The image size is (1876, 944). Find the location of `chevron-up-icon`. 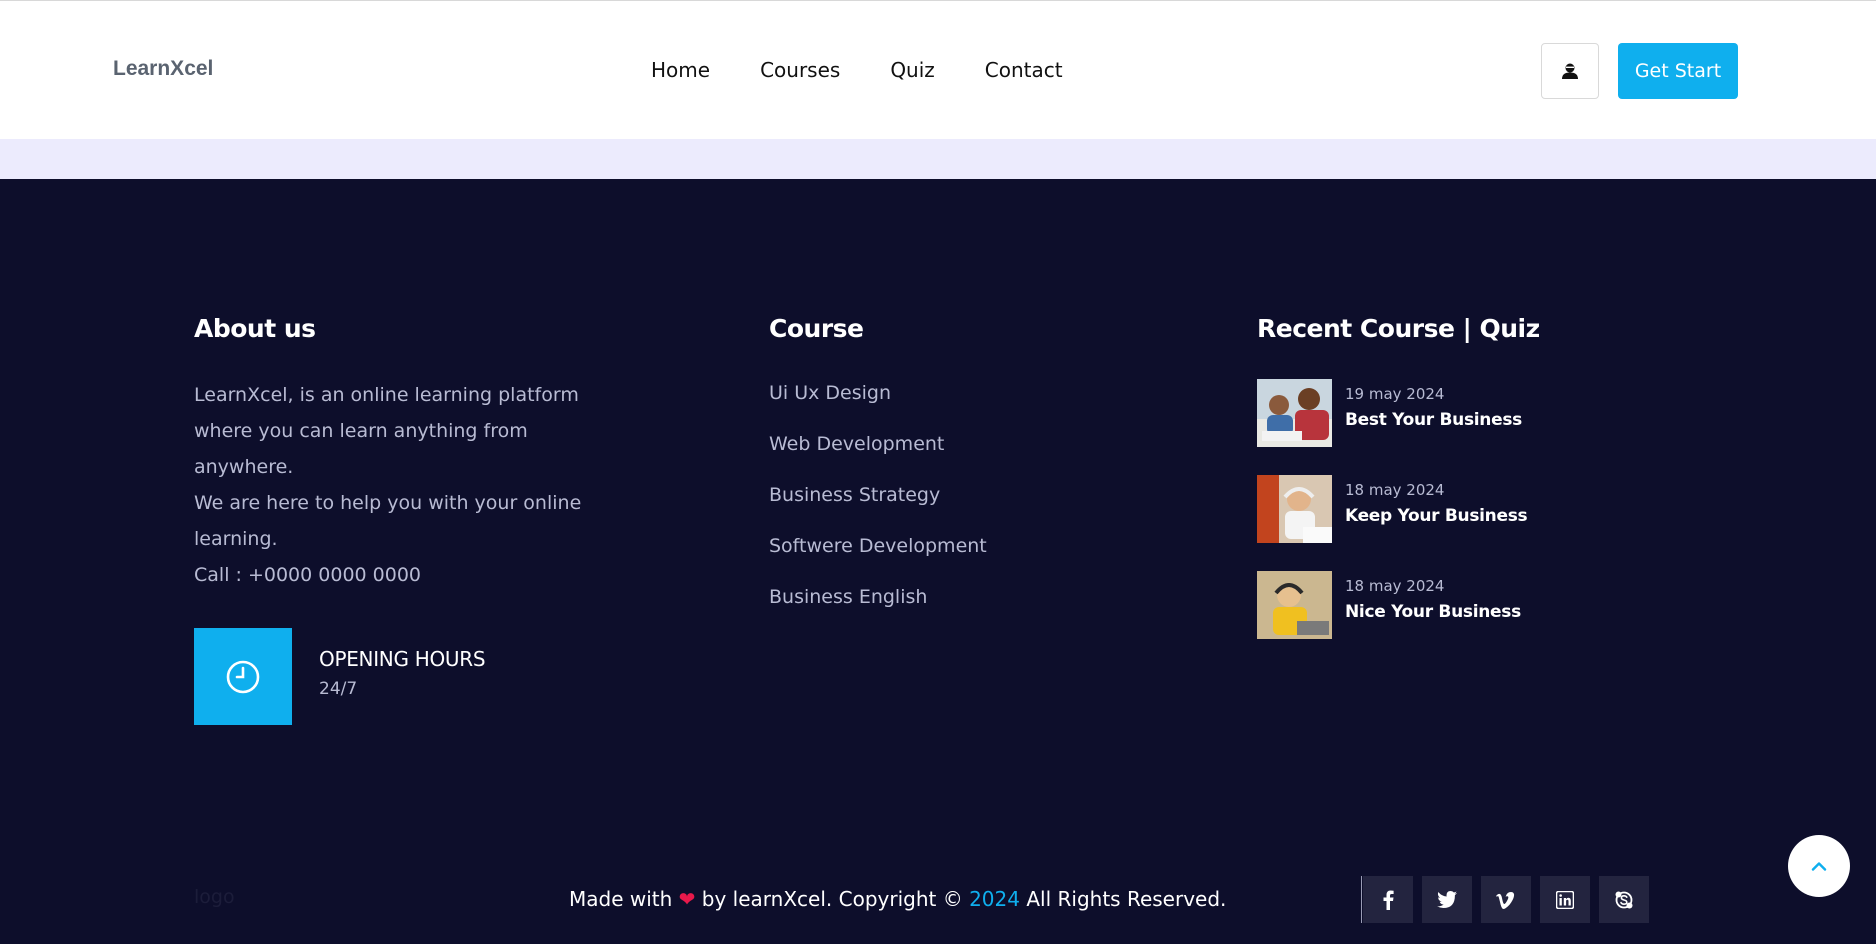

chevron-up-icon is located at coordinates (1819, 866).